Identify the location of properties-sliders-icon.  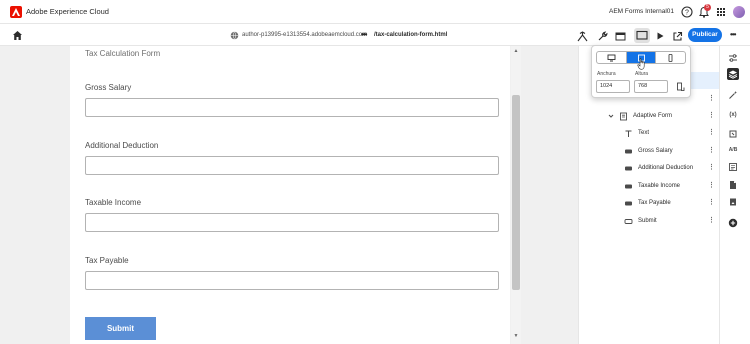
(733, 58).